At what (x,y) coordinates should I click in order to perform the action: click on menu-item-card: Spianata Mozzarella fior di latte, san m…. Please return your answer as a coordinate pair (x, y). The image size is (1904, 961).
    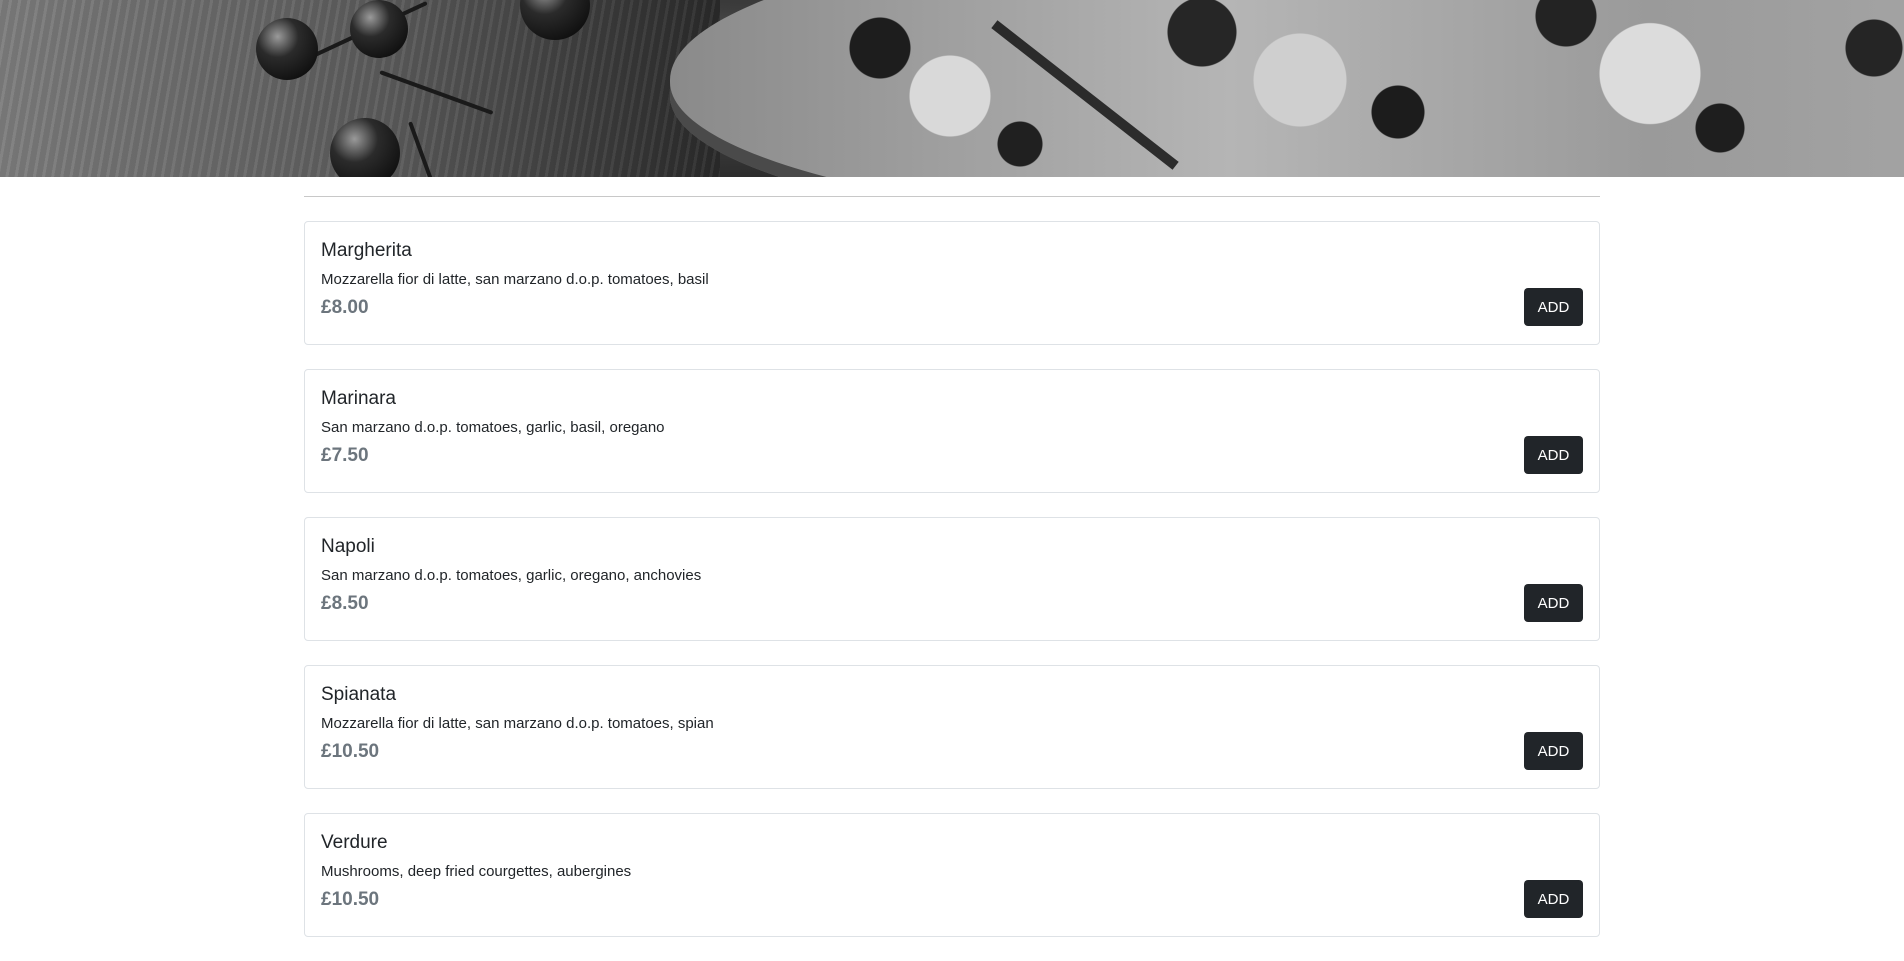
    Looking at the image, I should click on (952, 727).